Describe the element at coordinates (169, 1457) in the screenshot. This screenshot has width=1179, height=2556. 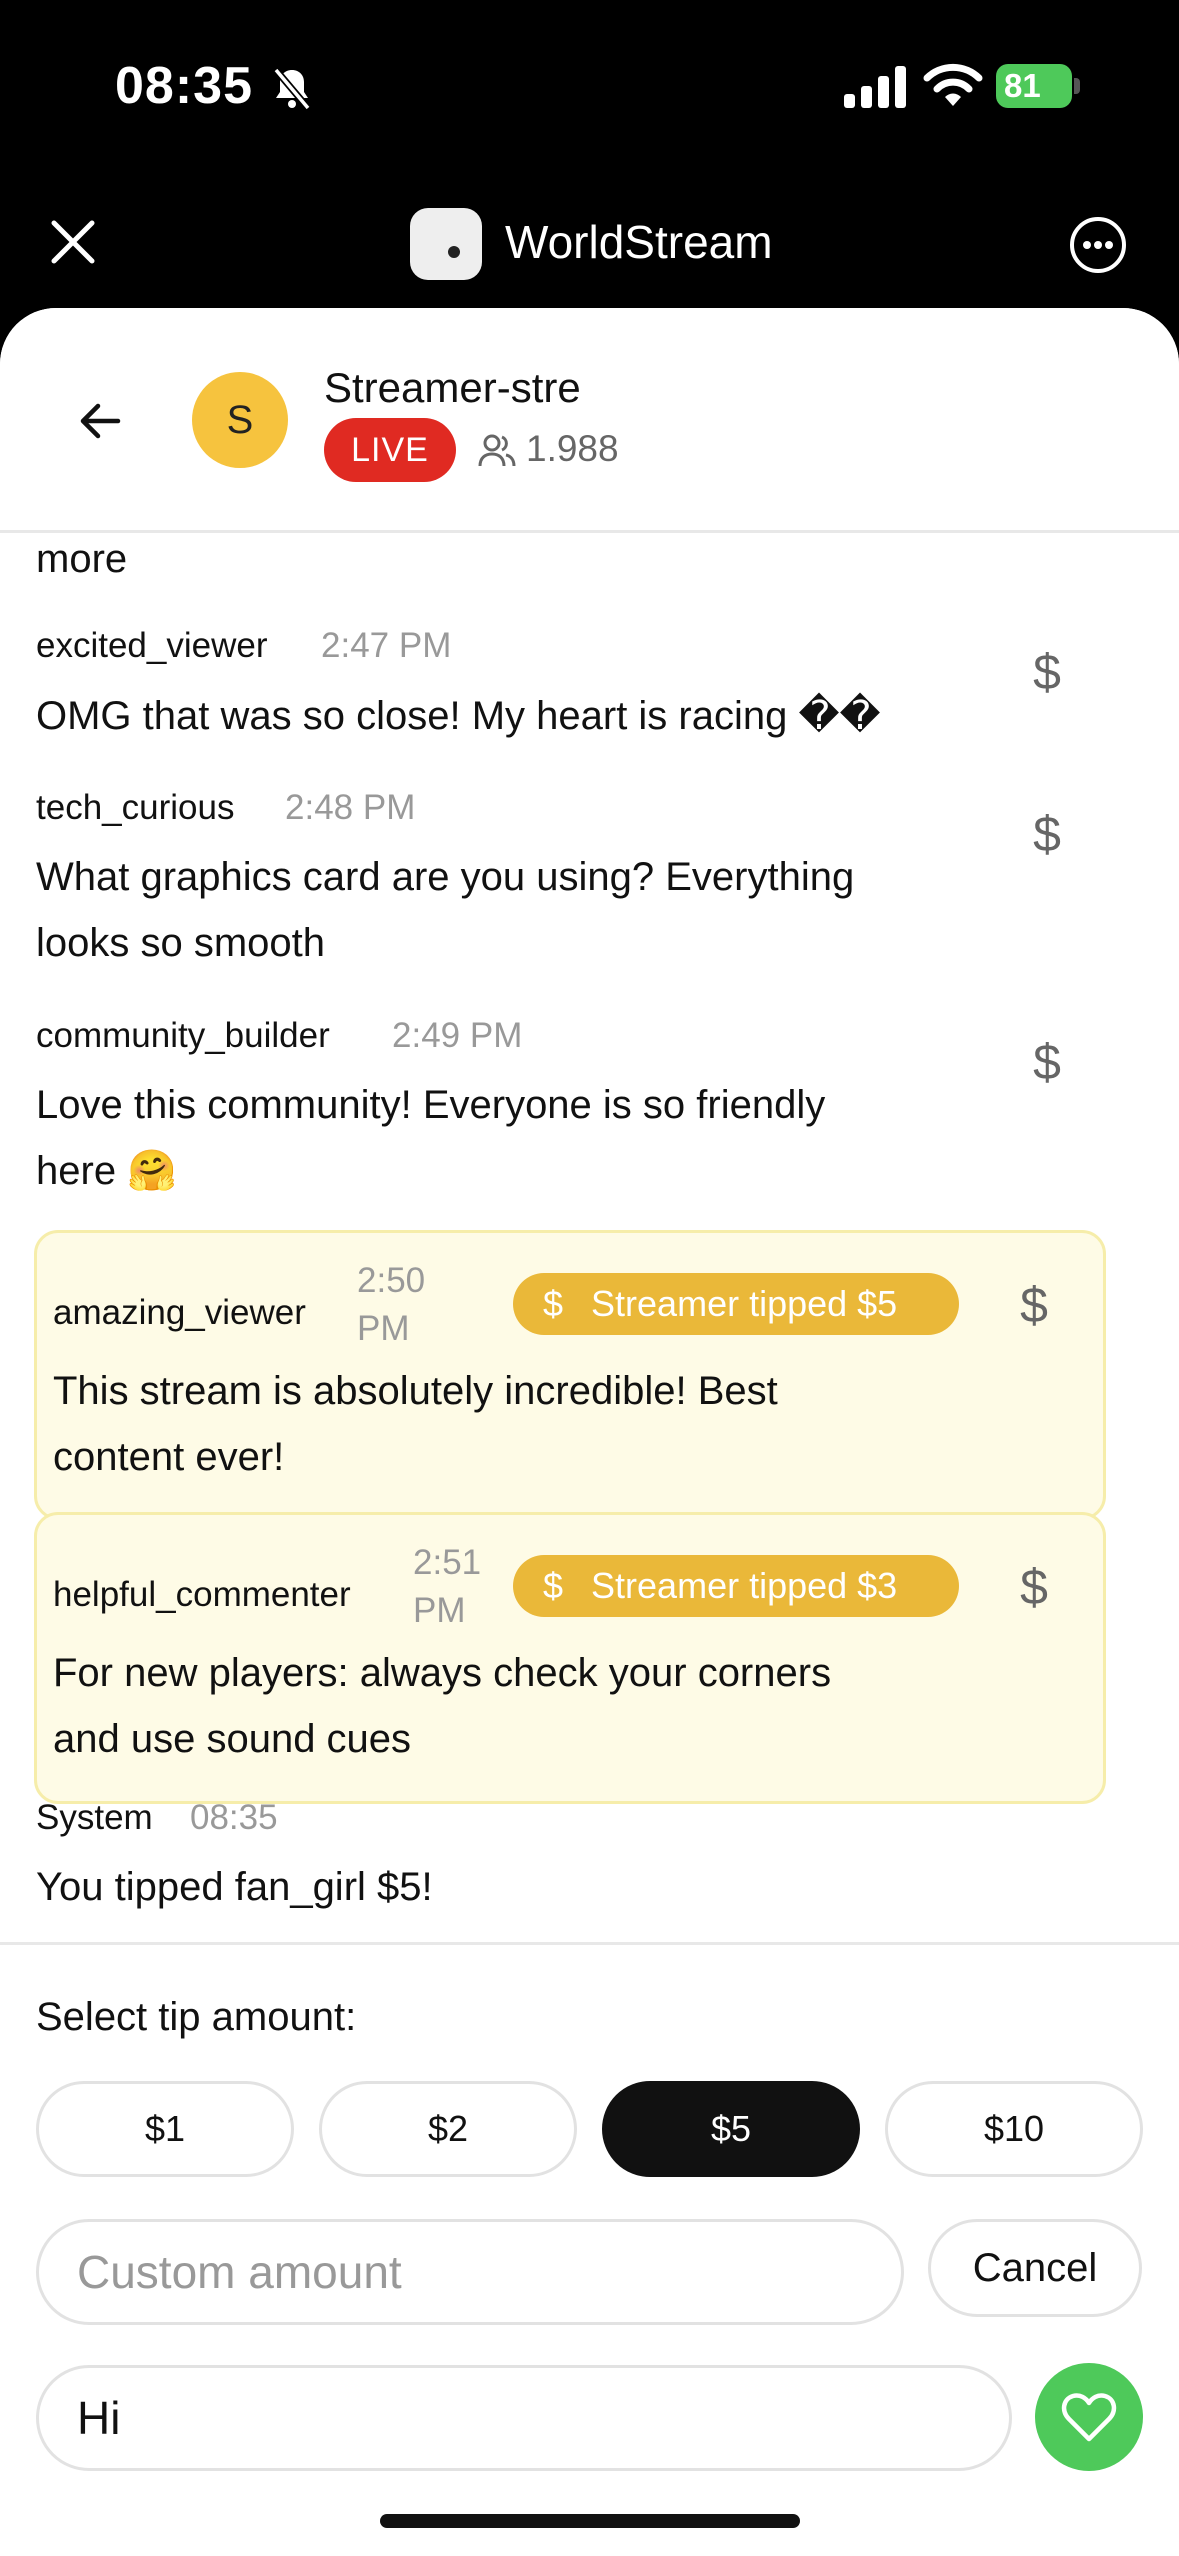
I see `chat-text: content ever!` at that location.